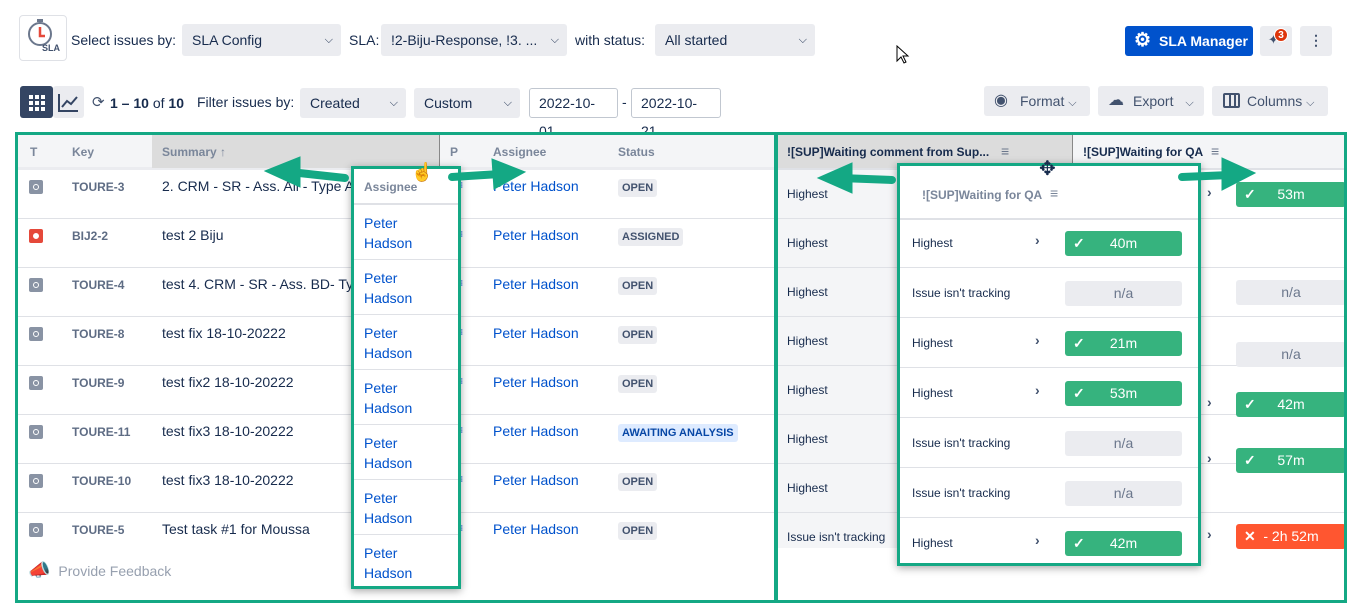 The height and width of the screenshot is (616, 1360). What do you see at coordinates (760, 175) in the screenshot?
I see `drag-arrows` at bounding box center [760, 175].